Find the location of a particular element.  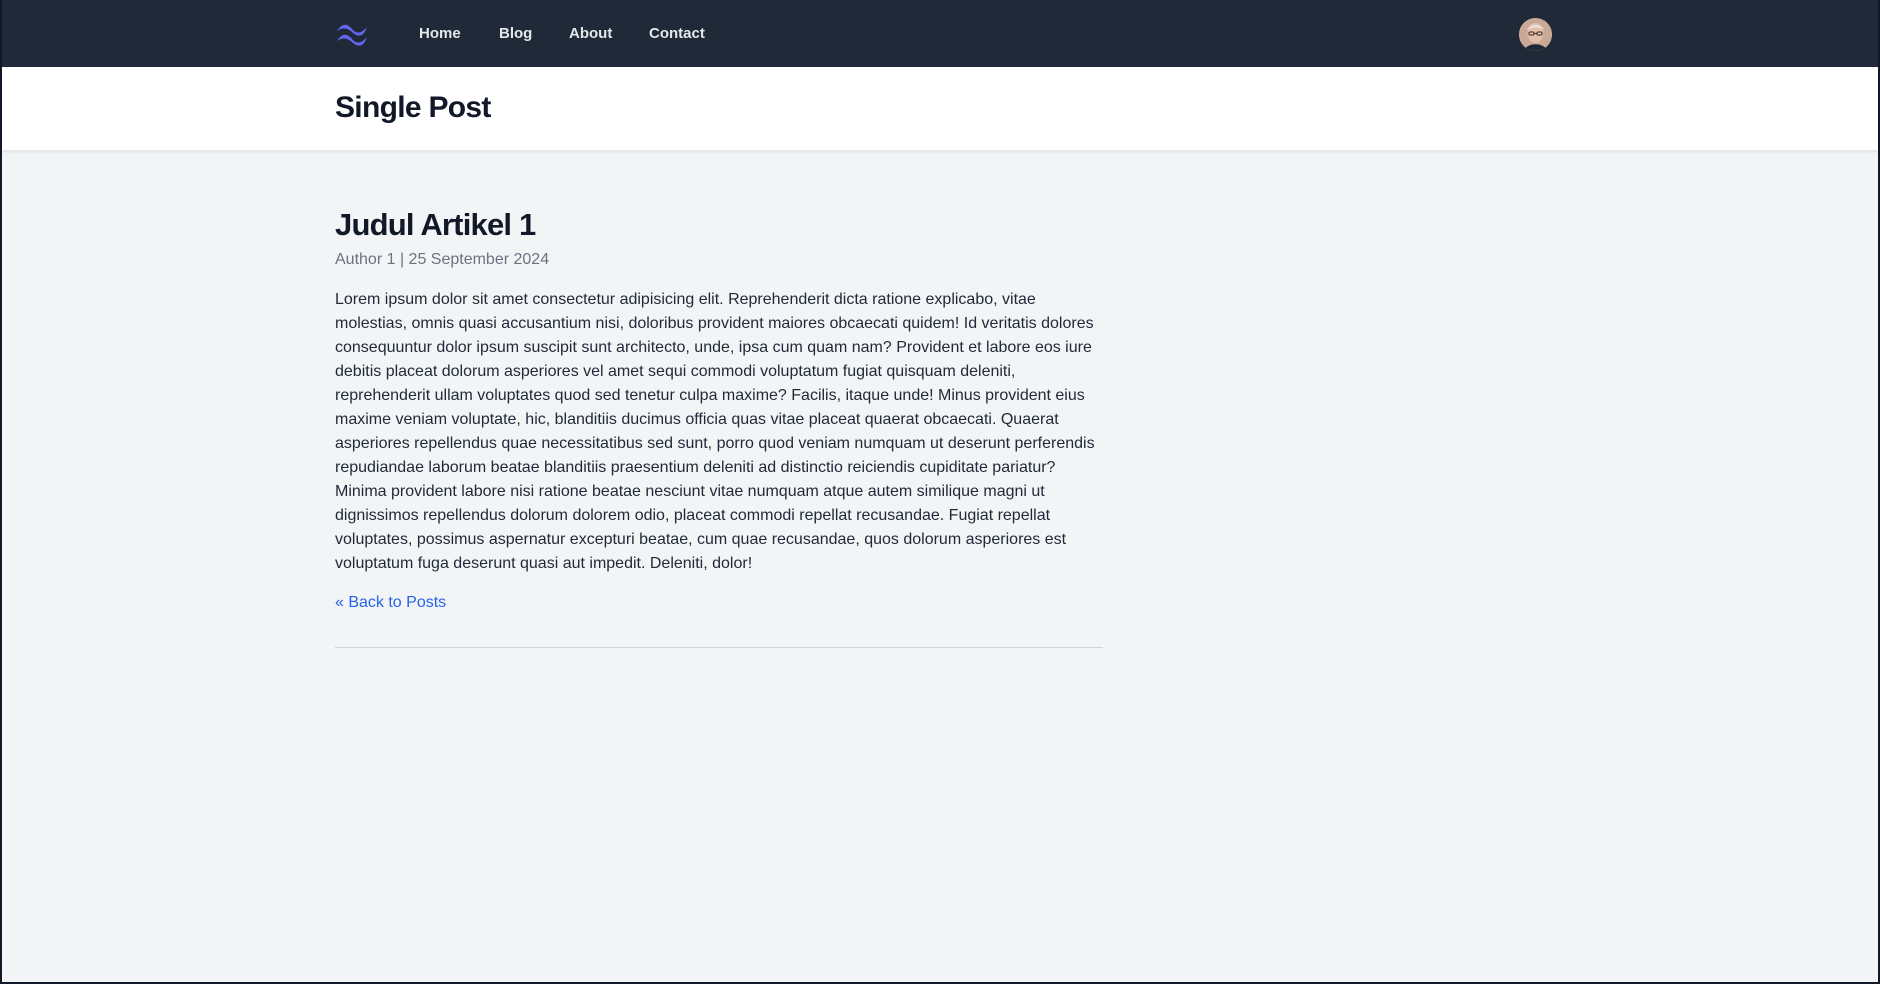

post-author: Author 1 is located at coordinates (365, 259).